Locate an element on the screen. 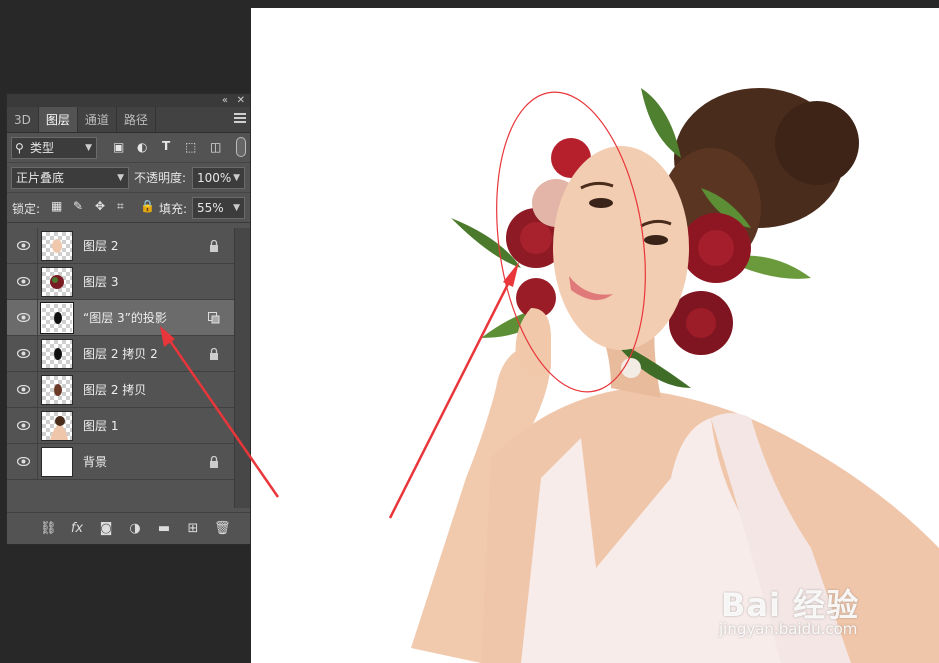 The width and height of the screenshot is (939, 663). layer-row: 背景 is located at coordinates (121, 462).